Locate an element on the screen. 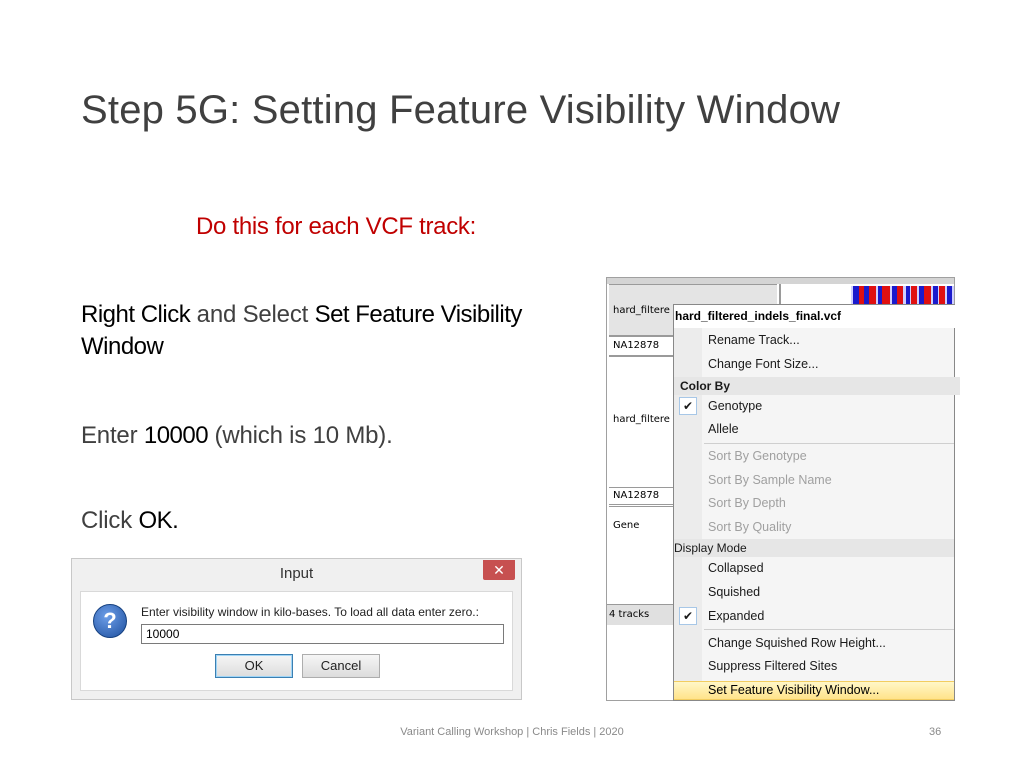 Image resolution: width=1024 pixels, height=768 pixels. menu-header: hard_filtered_indels_final.vcf is located at coordinates (814, 316).